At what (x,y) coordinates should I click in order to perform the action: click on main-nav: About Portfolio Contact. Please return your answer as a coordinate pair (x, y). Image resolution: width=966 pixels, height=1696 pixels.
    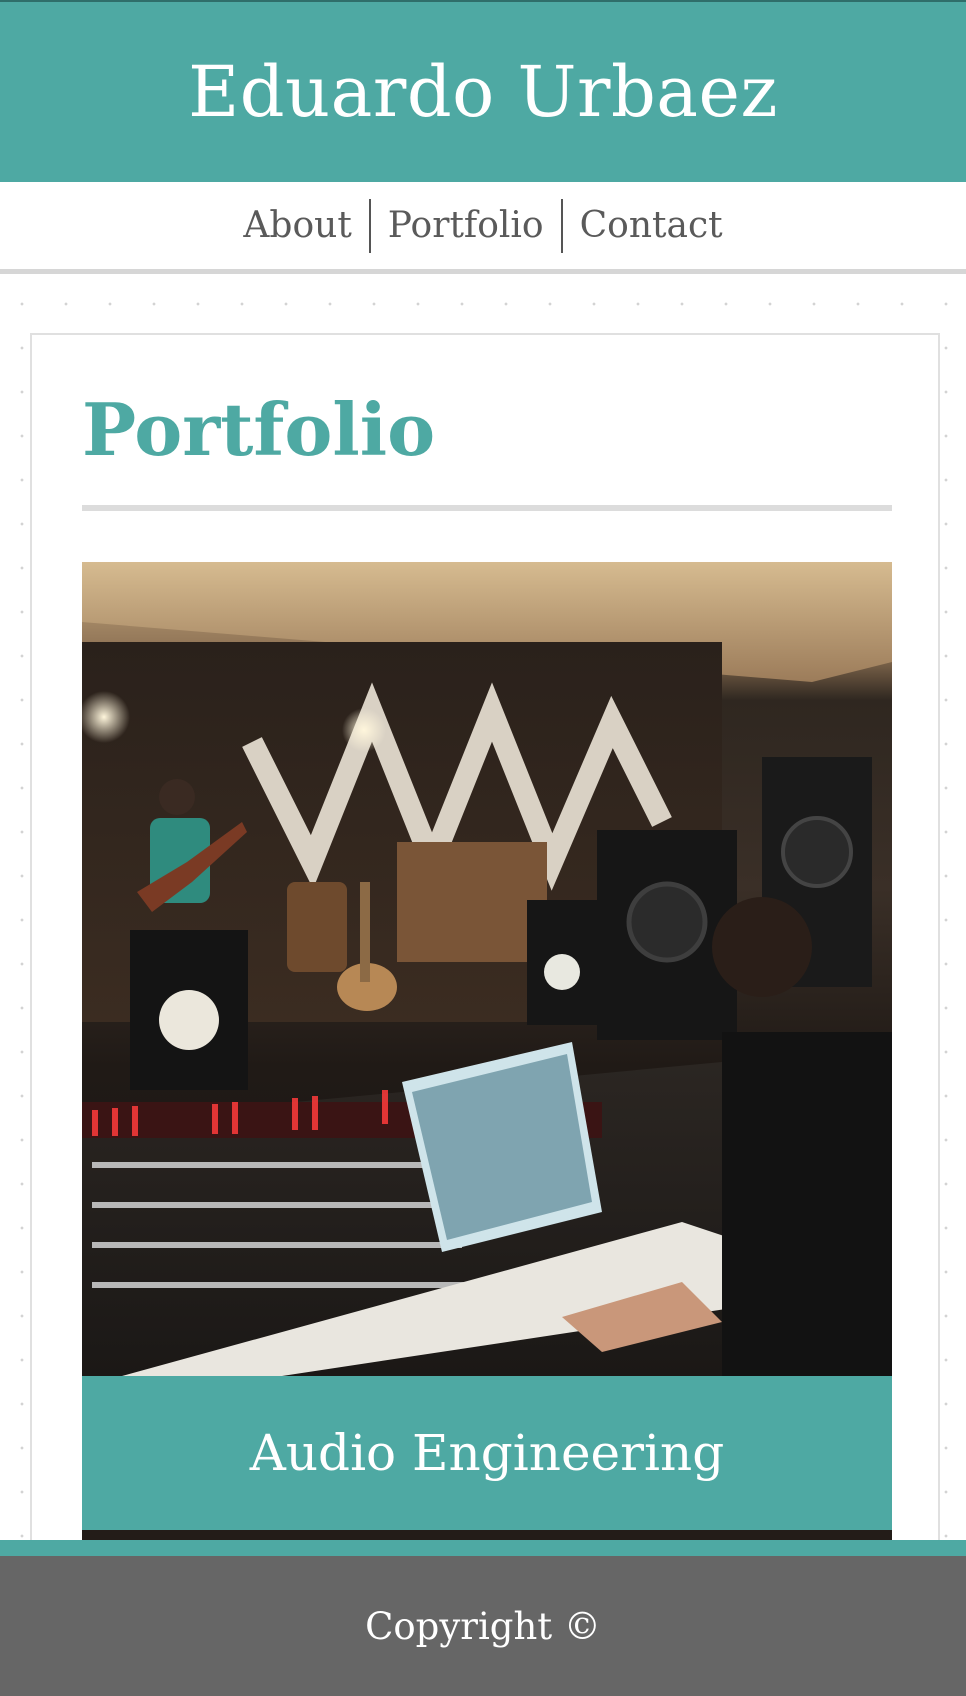
    Looking at the image, I should click on (483, 228).